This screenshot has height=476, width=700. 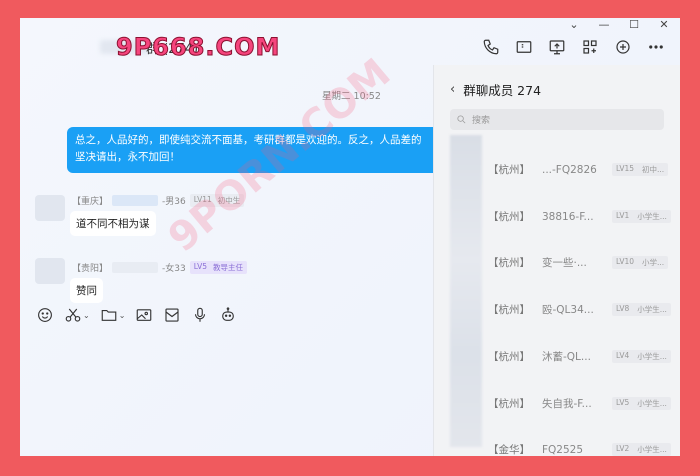 What do you see at coordinates (174, 269) in the screenshot?
I see `sender-suffix: -女33` at bounding box center [174, 269].